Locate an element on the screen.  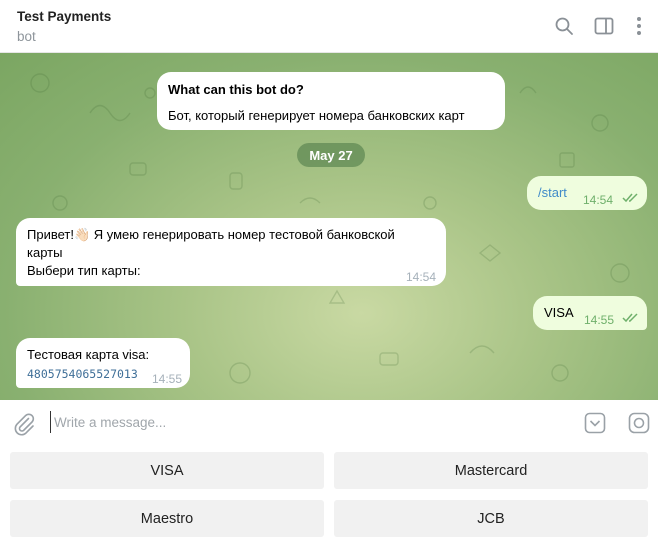
message-composer is located at coordinates (329, 422).